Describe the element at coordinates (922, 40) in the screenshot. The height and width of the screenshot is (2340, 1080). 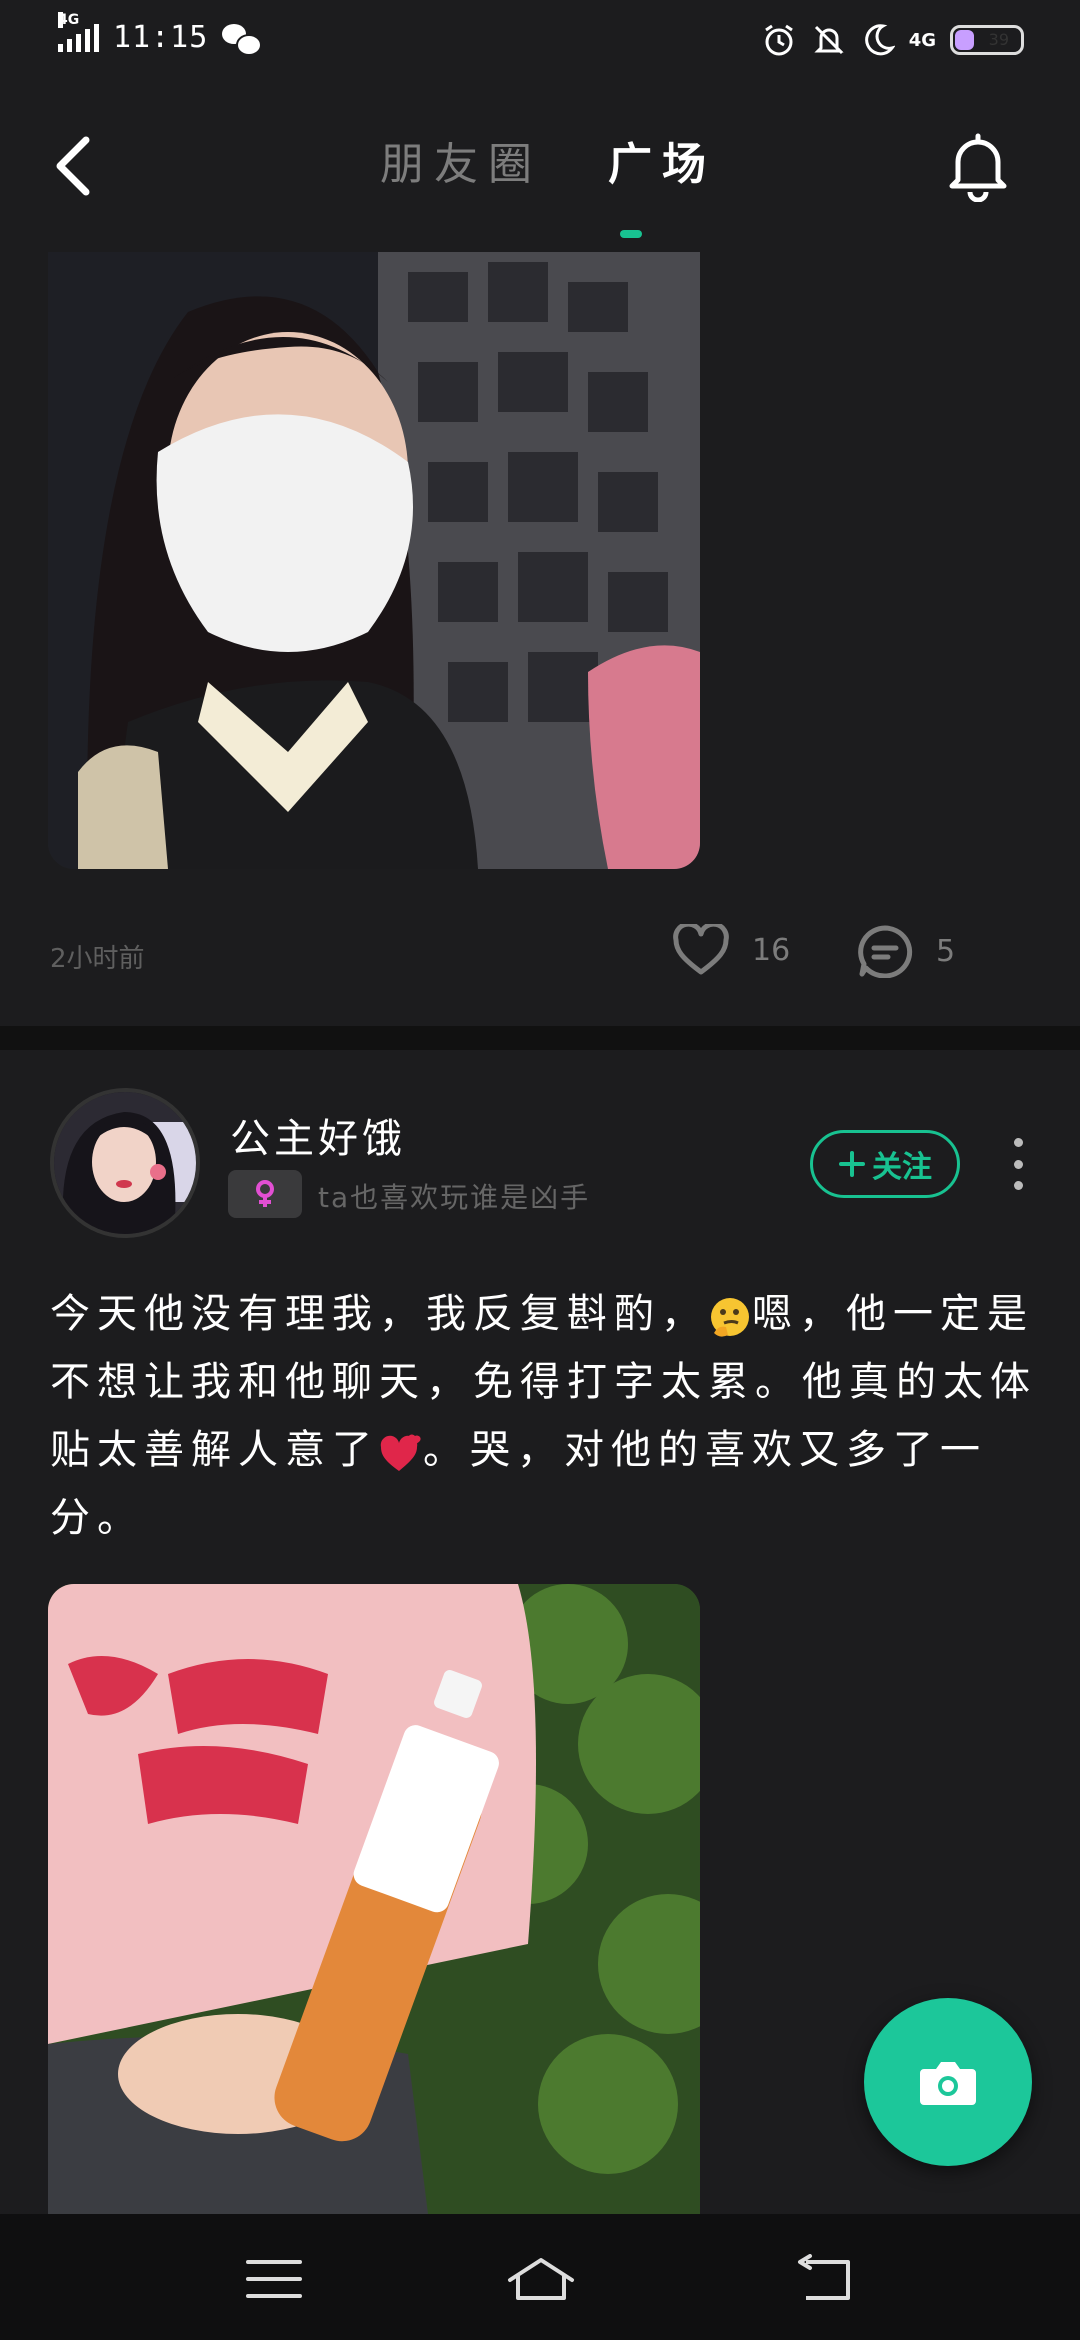
I see `network-4g-label: 4G` at that location.